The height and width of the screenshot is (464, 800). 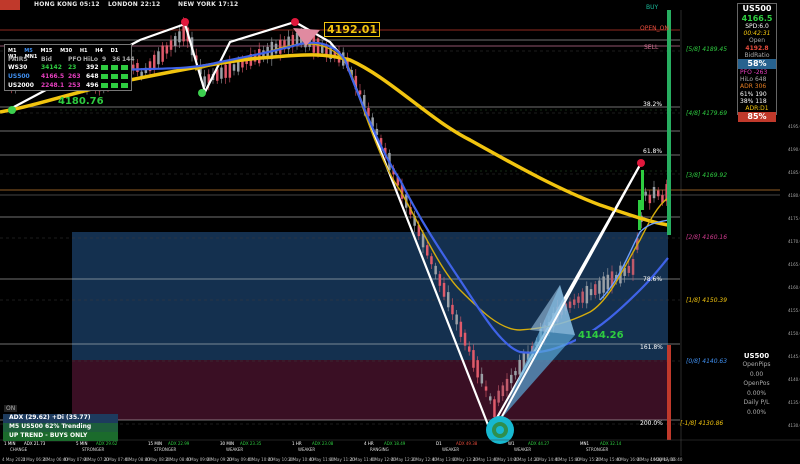 I want to click on low-marker, so click(x=12, y=110).